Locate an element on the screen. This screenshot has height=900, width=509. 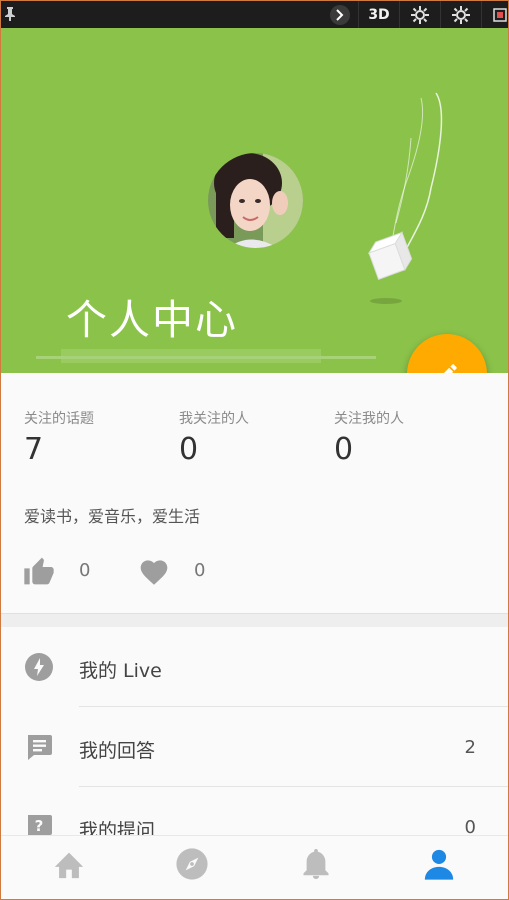
question-icon: ? is located at coordinates (39, 825).